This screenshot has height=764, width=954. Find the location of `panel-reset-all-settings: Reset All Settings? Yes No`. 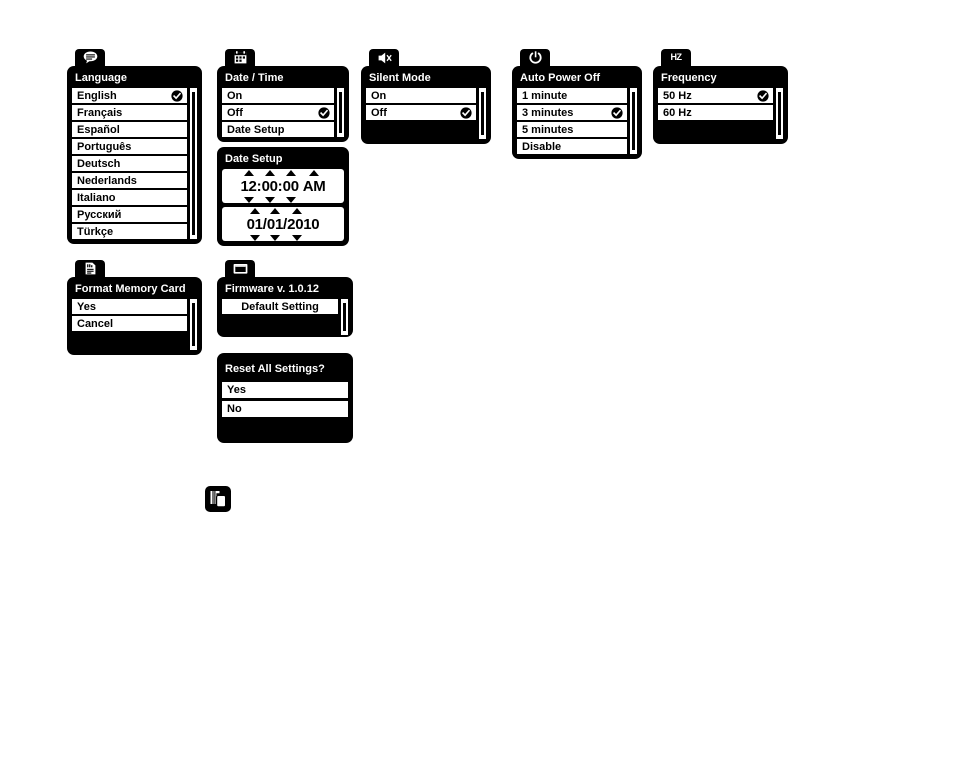

panel-reset-all-settings: Reset All Settings? Yes No is located at coordinates (285, 398).